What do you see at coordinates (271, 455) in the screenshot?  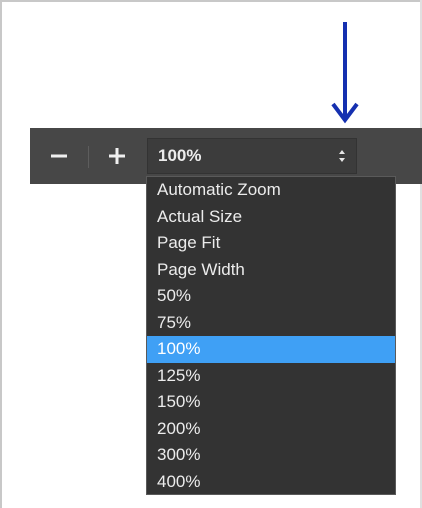 I see `zoom-option-300: 300%` at bounding box center [271, 455].